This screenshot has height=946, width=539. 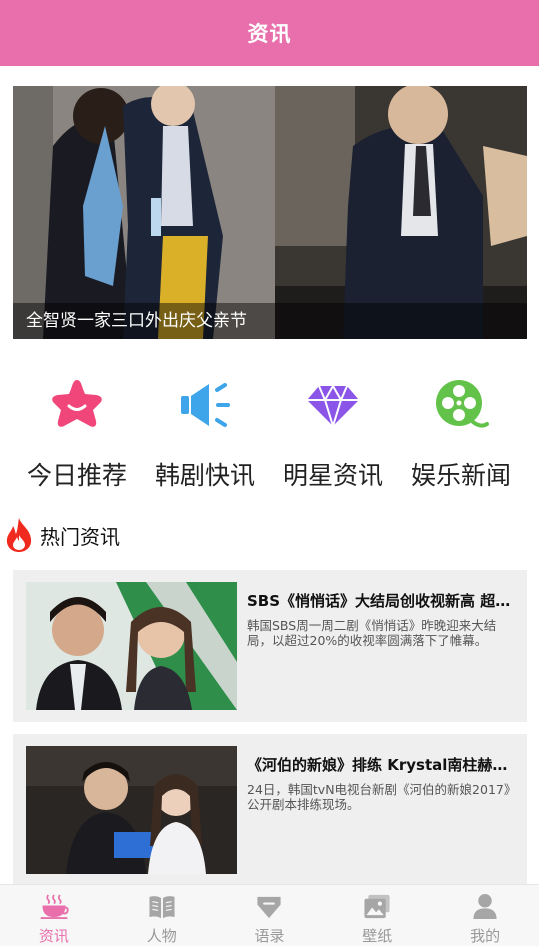 I want to click on tab-profile: 我的, so click(x=485, y=915).